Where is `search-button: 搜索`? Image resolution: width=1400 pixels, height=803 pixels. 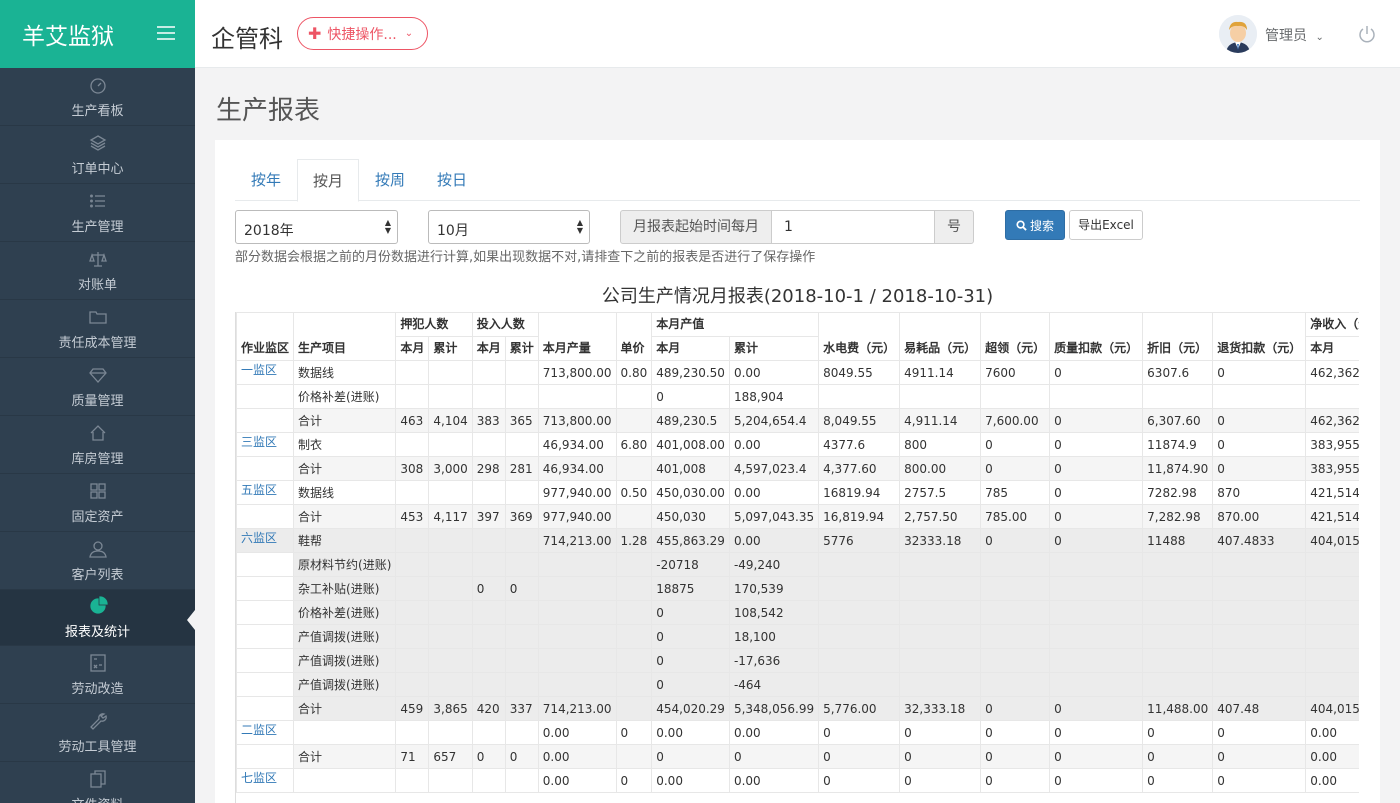 search-button: 搜索 is located at coordinates (1035, 225).